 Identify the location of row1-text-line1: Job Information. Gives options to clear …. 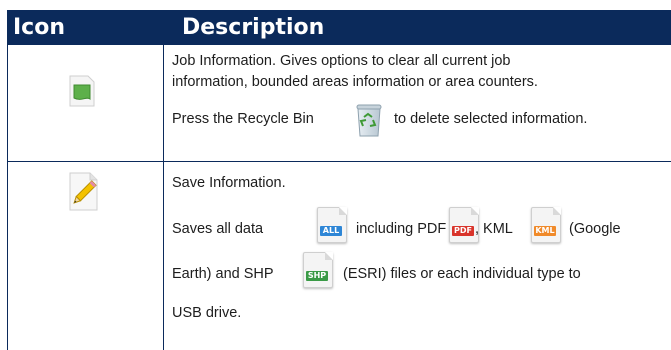
(341, 61).